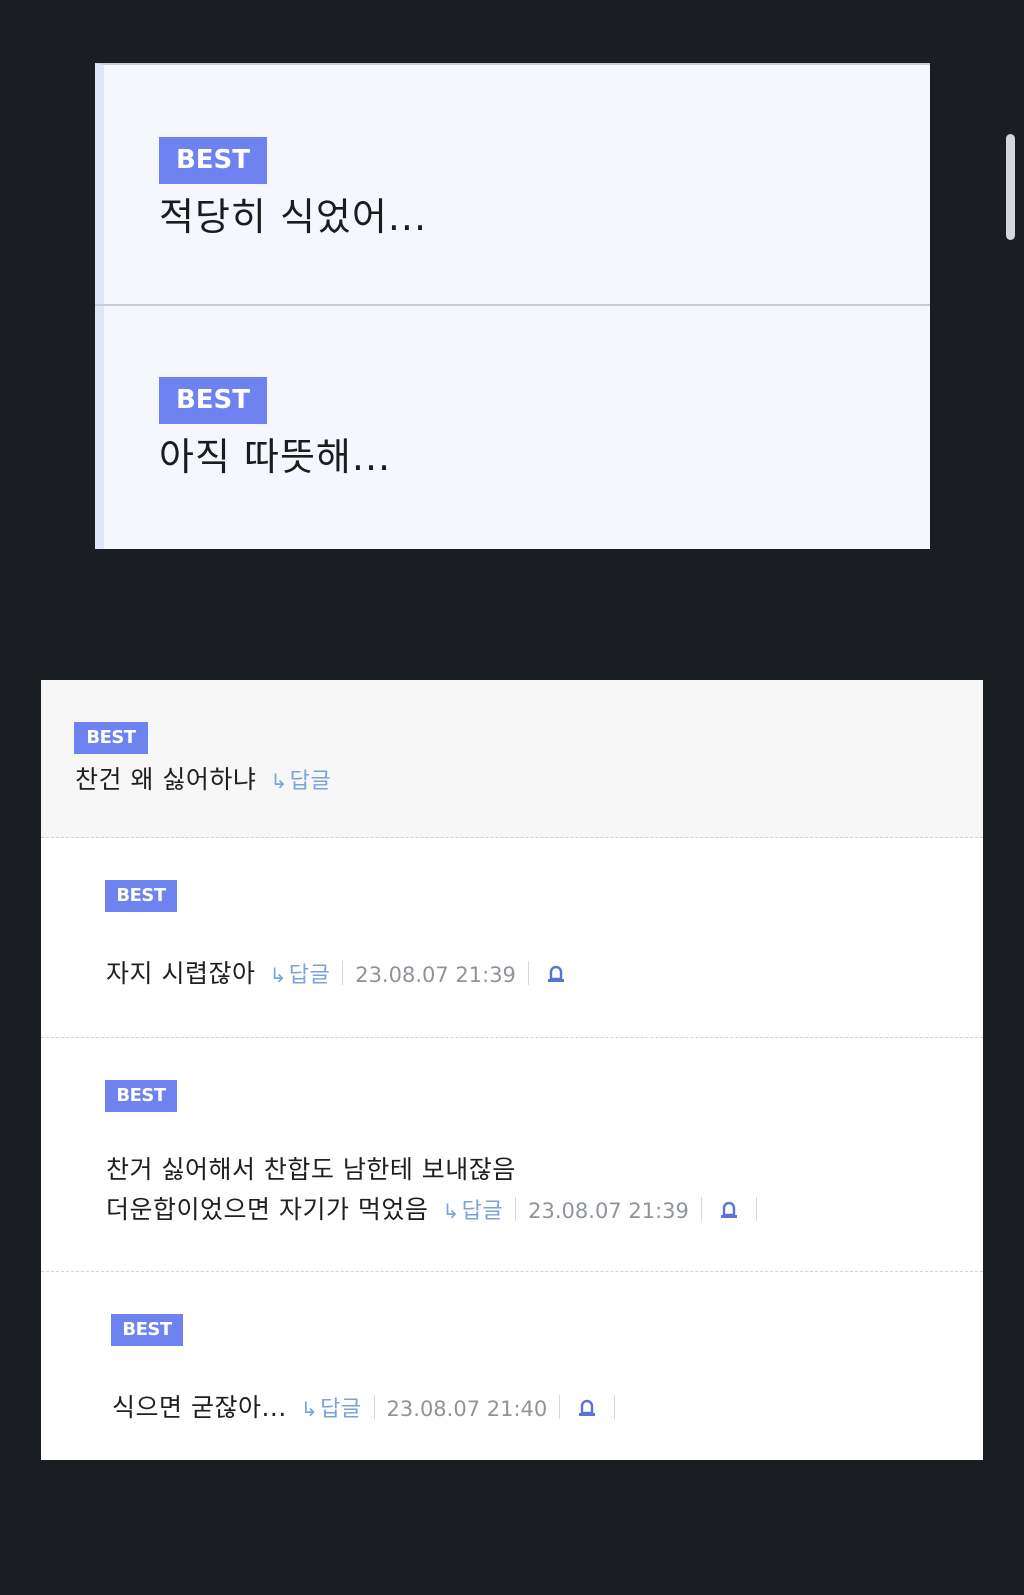 The height and width of the screenshot is (1595, 1024). I want to click on comment-line: 찬건 왜 싫어하냐 ↳답글, so click(203, 778).